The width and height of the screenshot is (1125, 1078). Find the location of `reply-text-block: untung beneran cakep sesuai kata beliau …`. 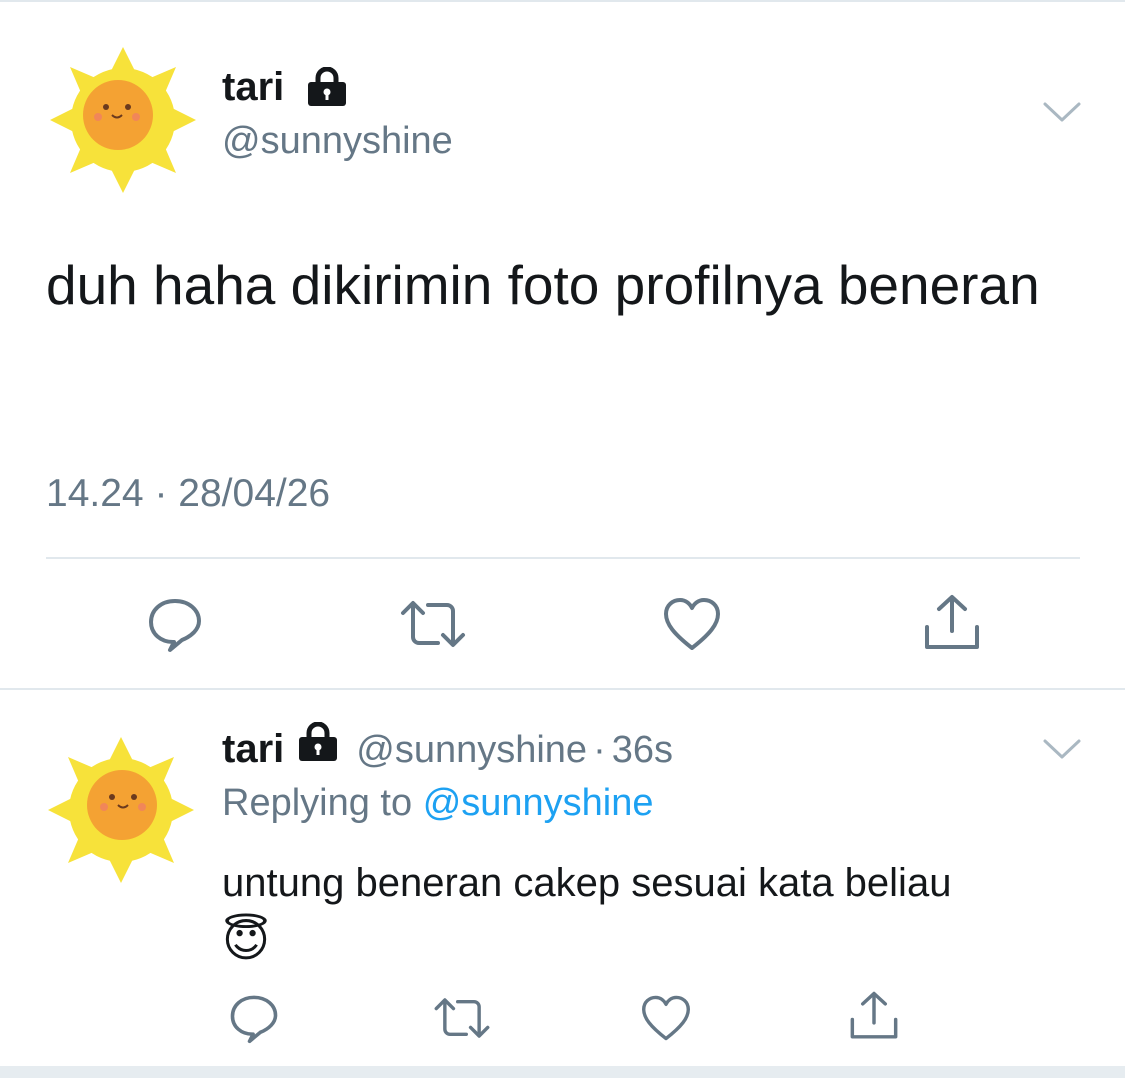

reply-text-block: untung beneran cakep sesuai kata beliau … is located at coordinates (652, 912).